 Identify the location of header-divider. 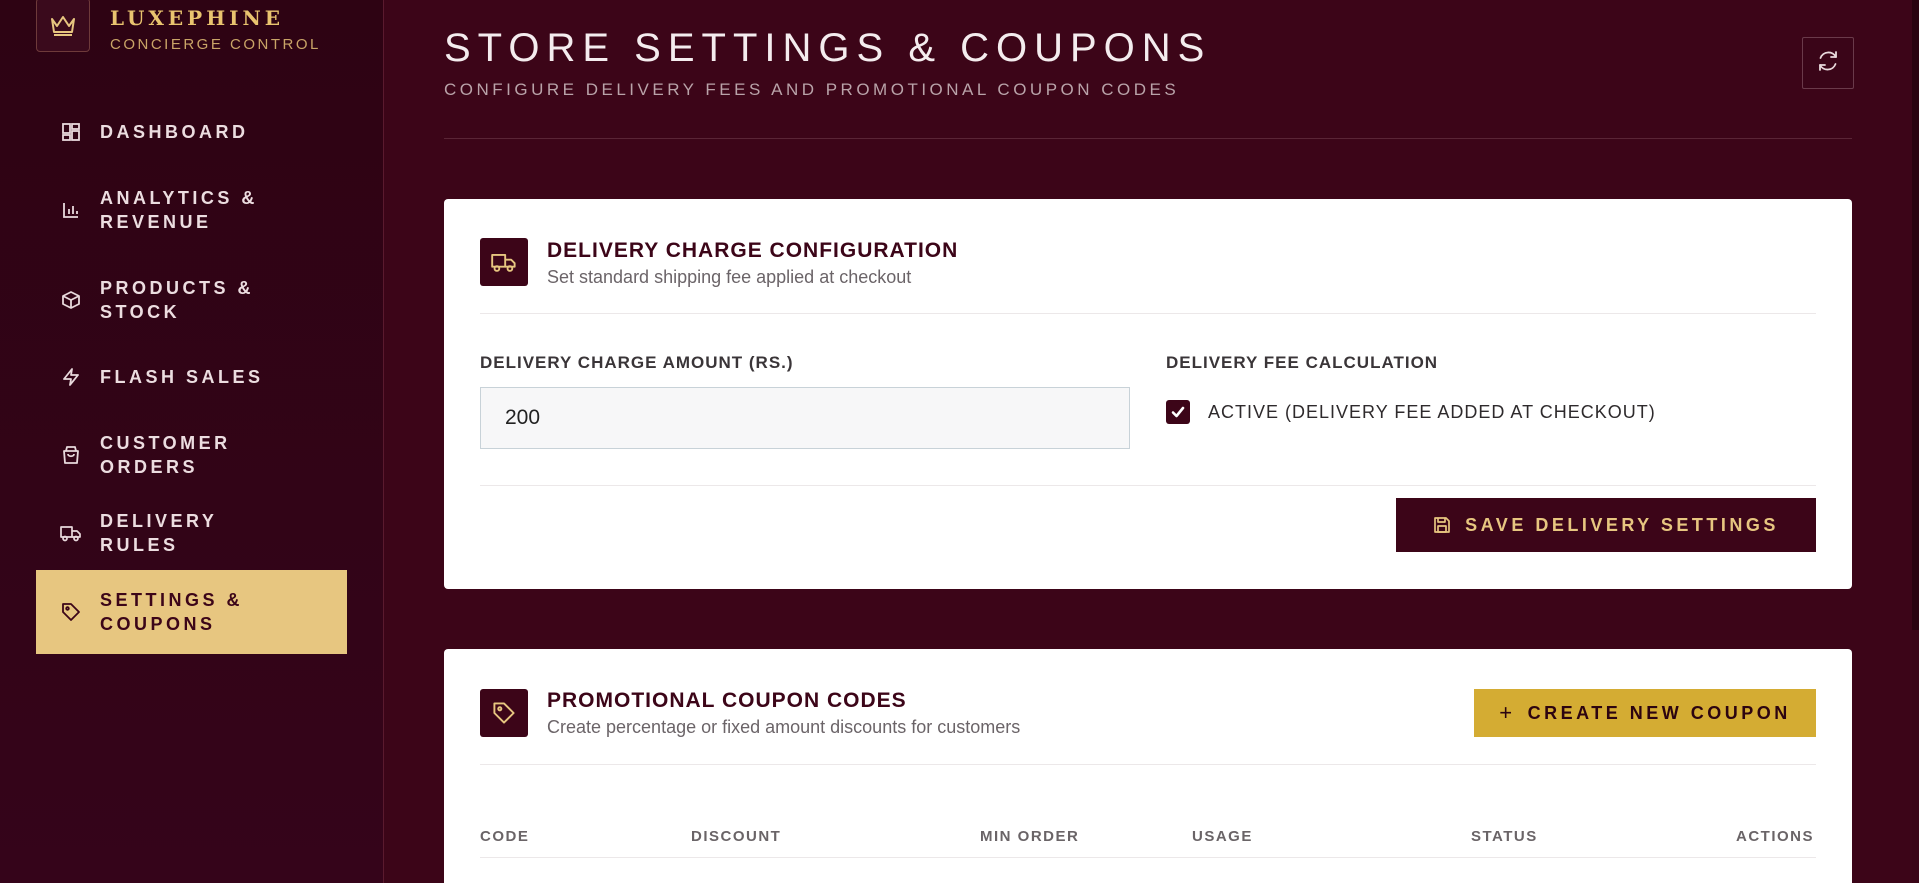
(1148, 138).